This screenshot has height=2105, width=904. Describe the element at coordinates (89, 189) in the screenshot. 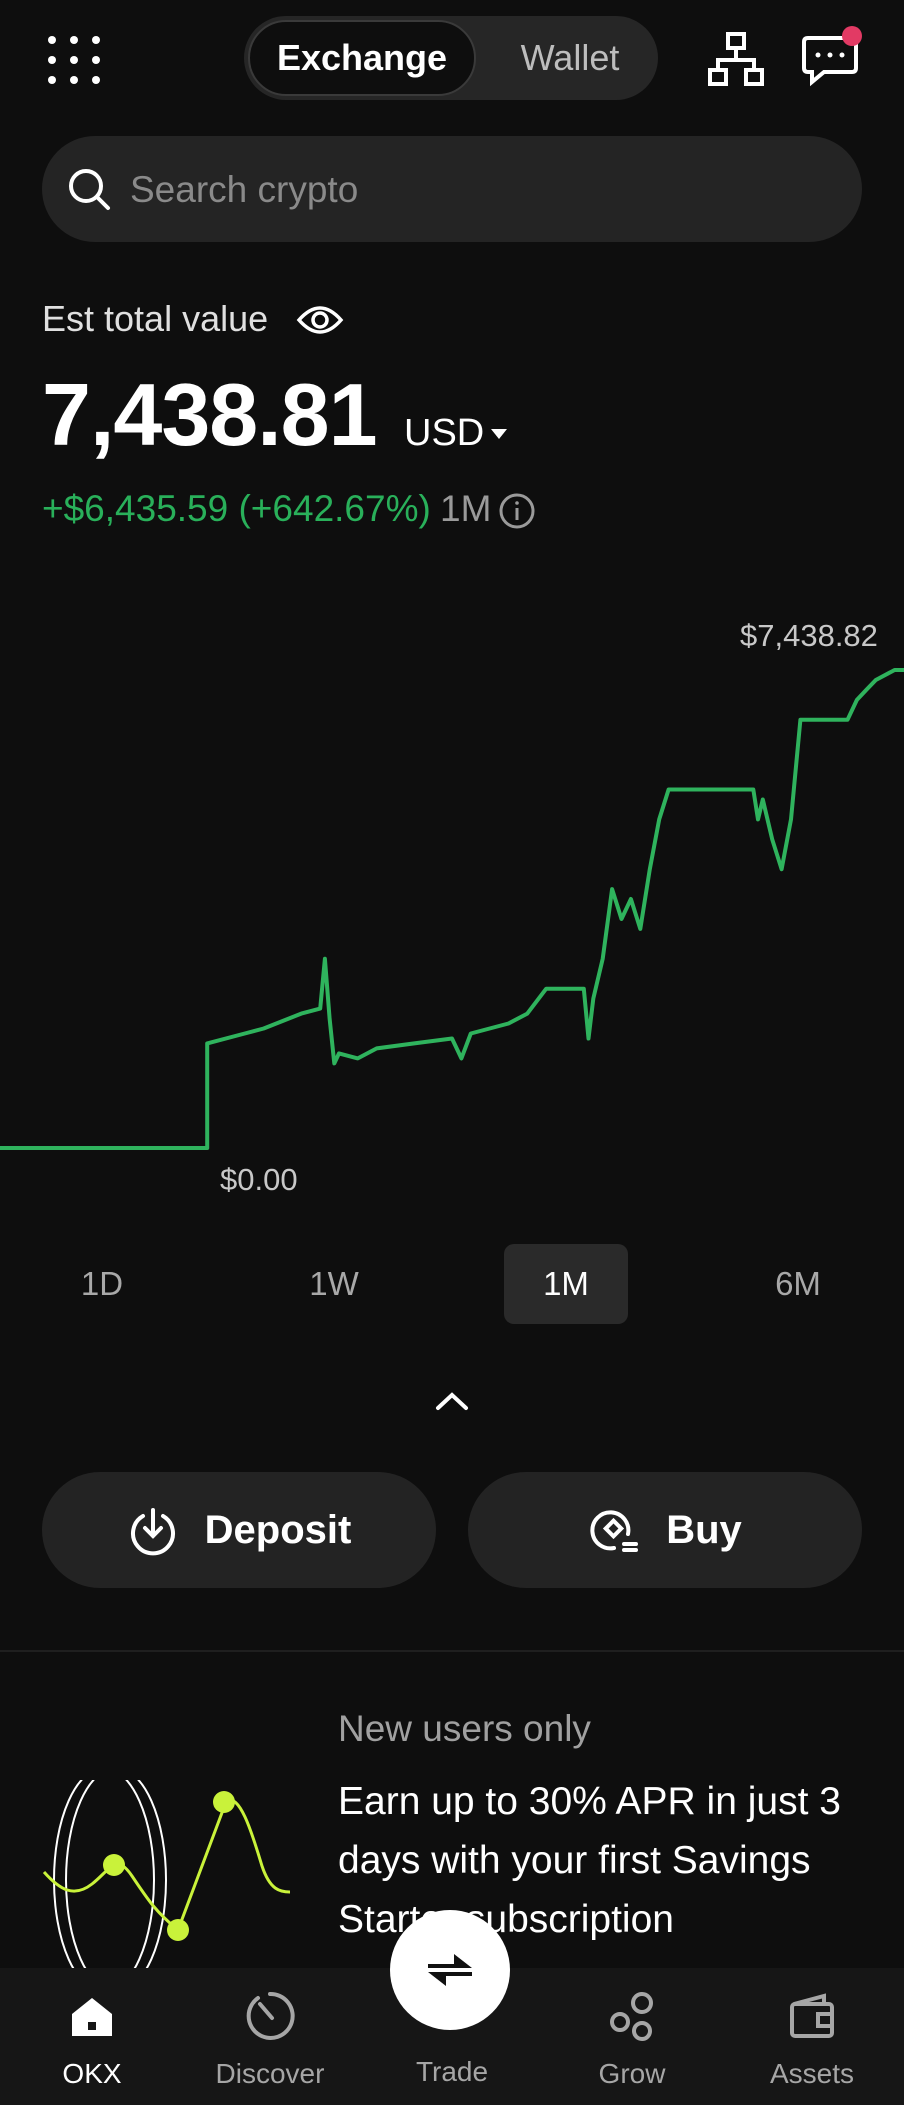

I see `search-icon` at that location.